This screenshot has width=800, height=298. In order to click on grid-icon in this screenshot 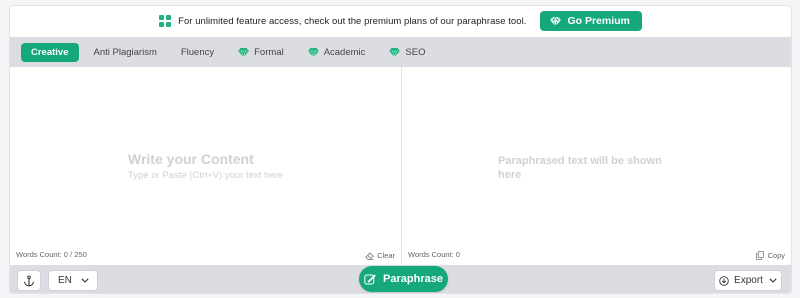, I will do `click(165, 21)`.